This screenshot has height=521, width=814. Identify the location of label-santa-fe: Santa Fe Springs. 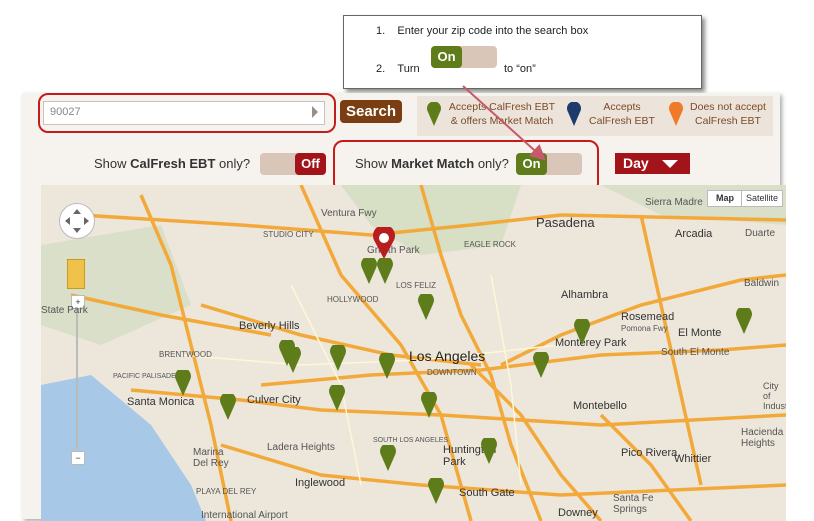
(633, 504).